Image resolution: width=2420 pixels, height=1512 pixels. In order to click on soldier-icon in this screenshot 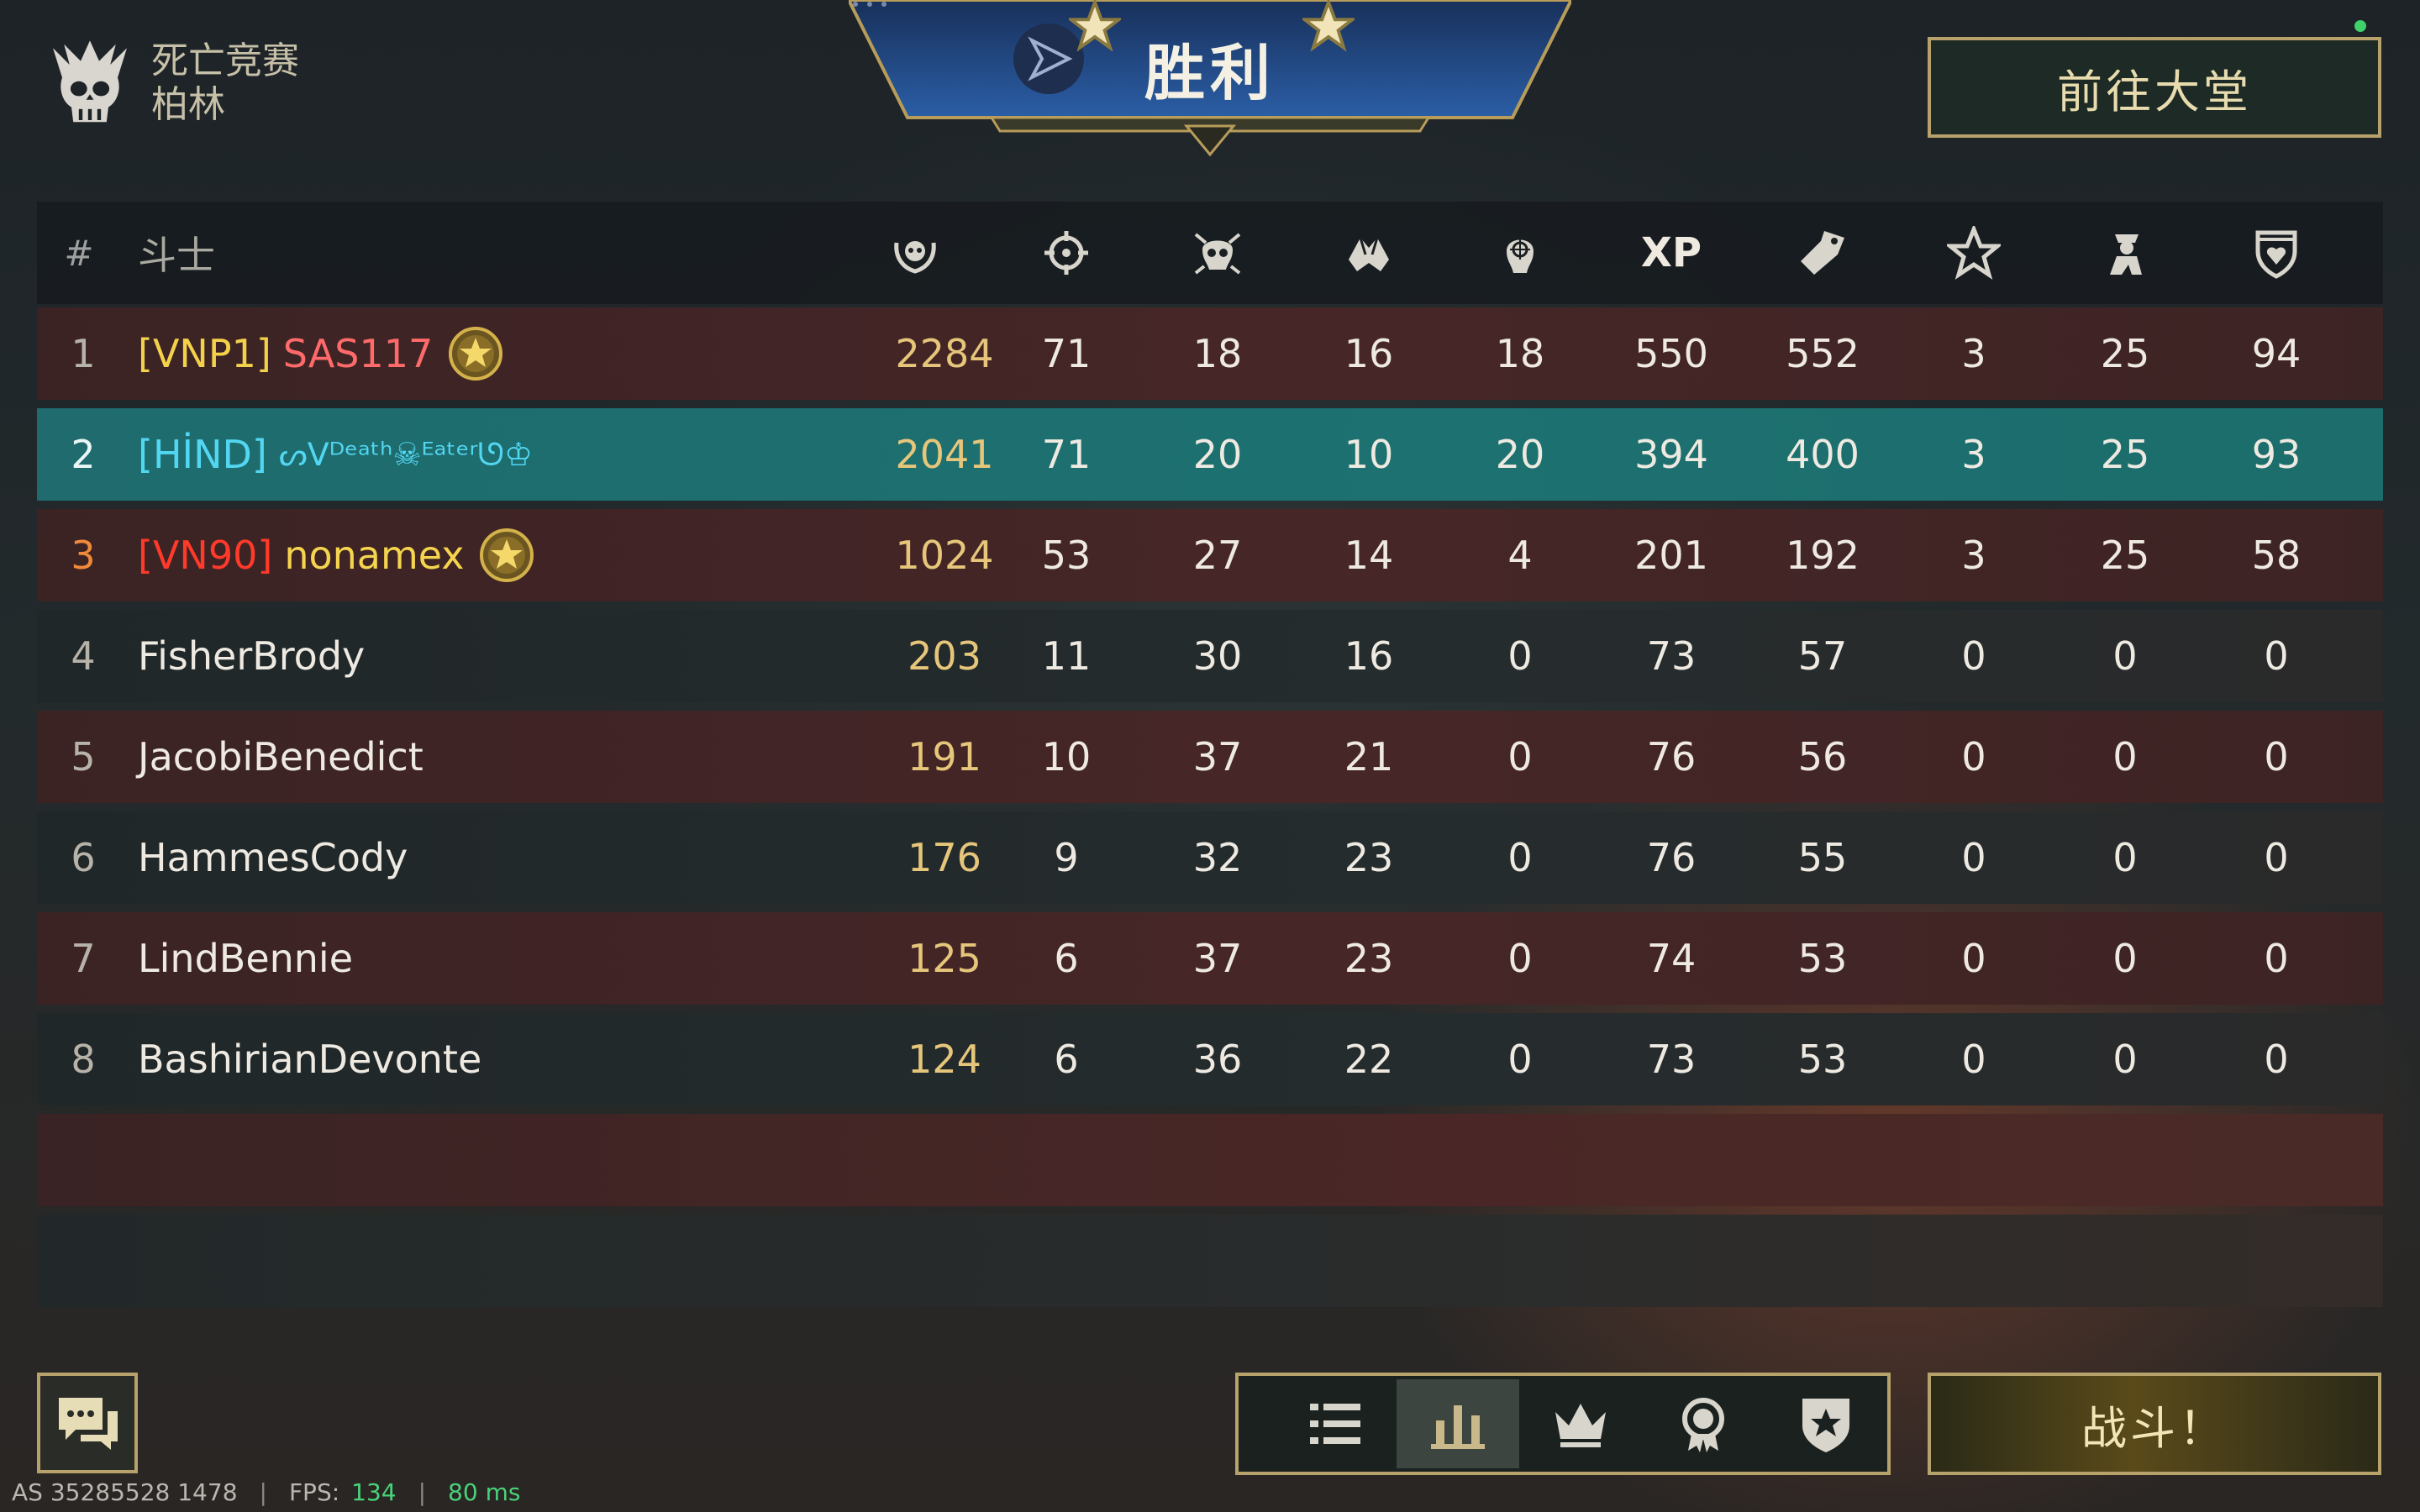, I will do `click(2125, 253)`.